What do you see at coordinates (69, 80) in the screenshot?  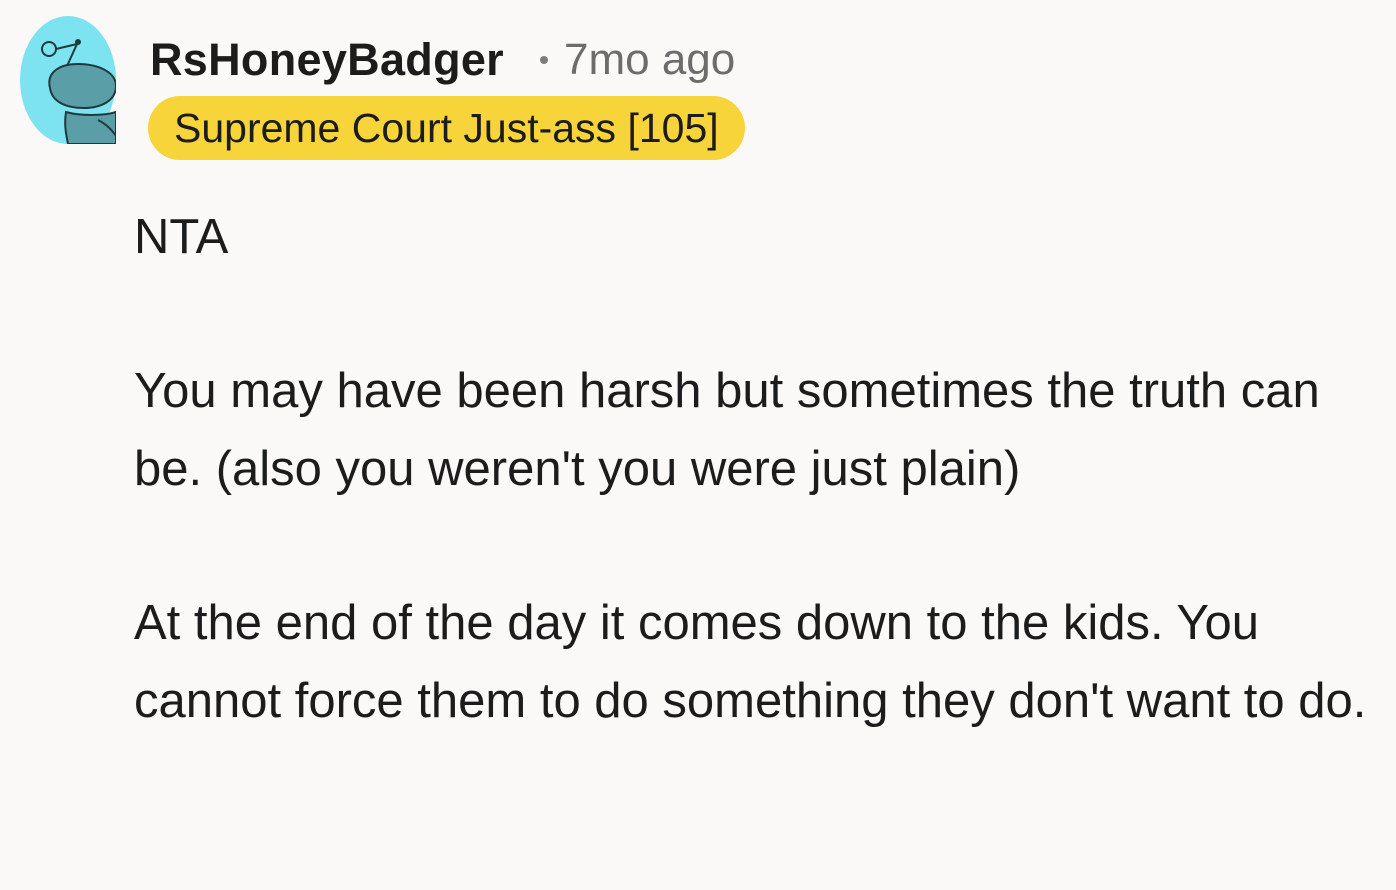 I see `snoo-avatar-icon` at bounding box center [69, 80].